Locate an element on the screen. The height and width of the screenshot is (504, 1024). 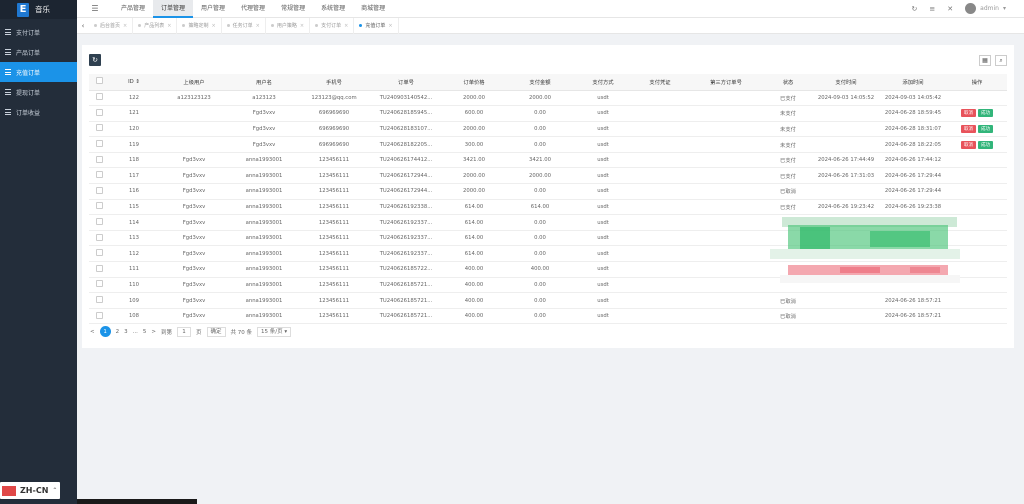
toggle-icon: ≡ is located at coordinates (932, 9).